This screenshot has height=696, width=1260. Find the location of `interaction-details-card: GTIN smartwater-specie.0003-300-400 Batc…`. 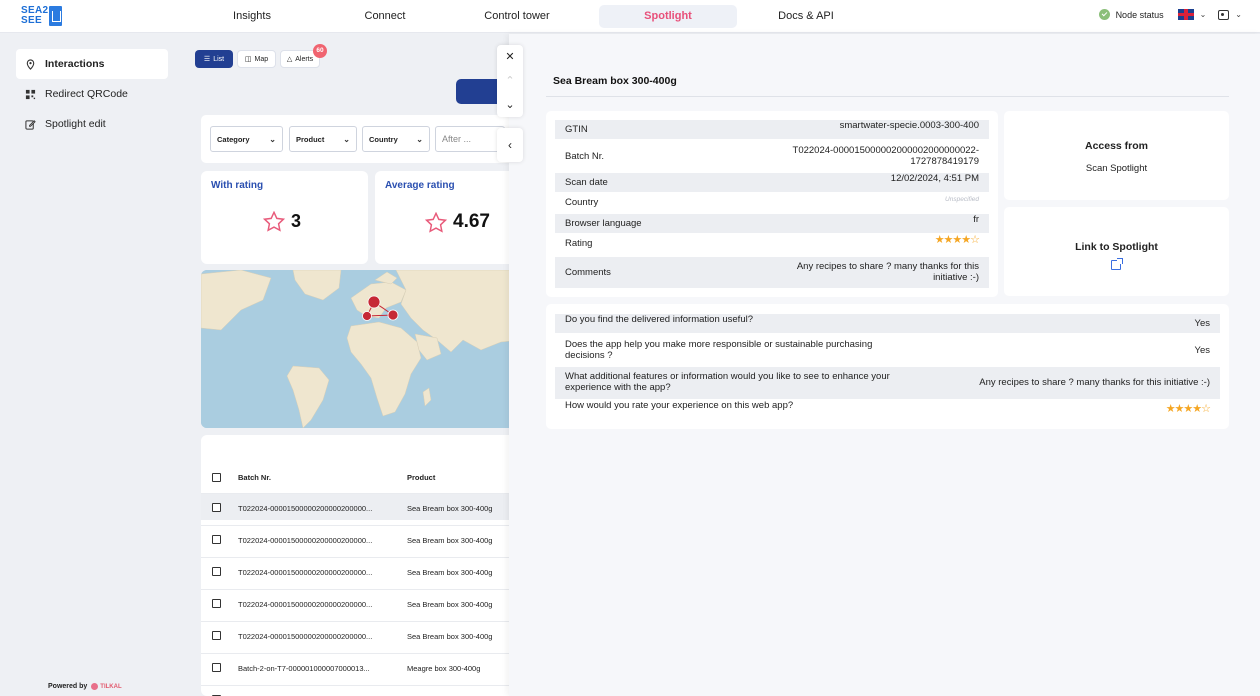

interaction-details-card: GTIN smartwater-specie.0003-300-400 Batc… is located at coordinates (772, 204).